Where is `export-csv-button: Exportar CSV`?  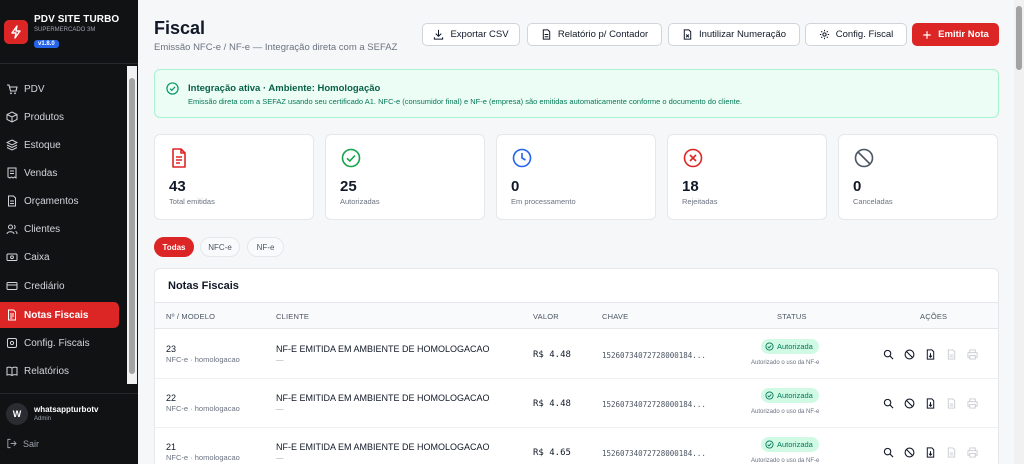 export-csv-button: Exportar CSV is located at coordinates (471, 34).